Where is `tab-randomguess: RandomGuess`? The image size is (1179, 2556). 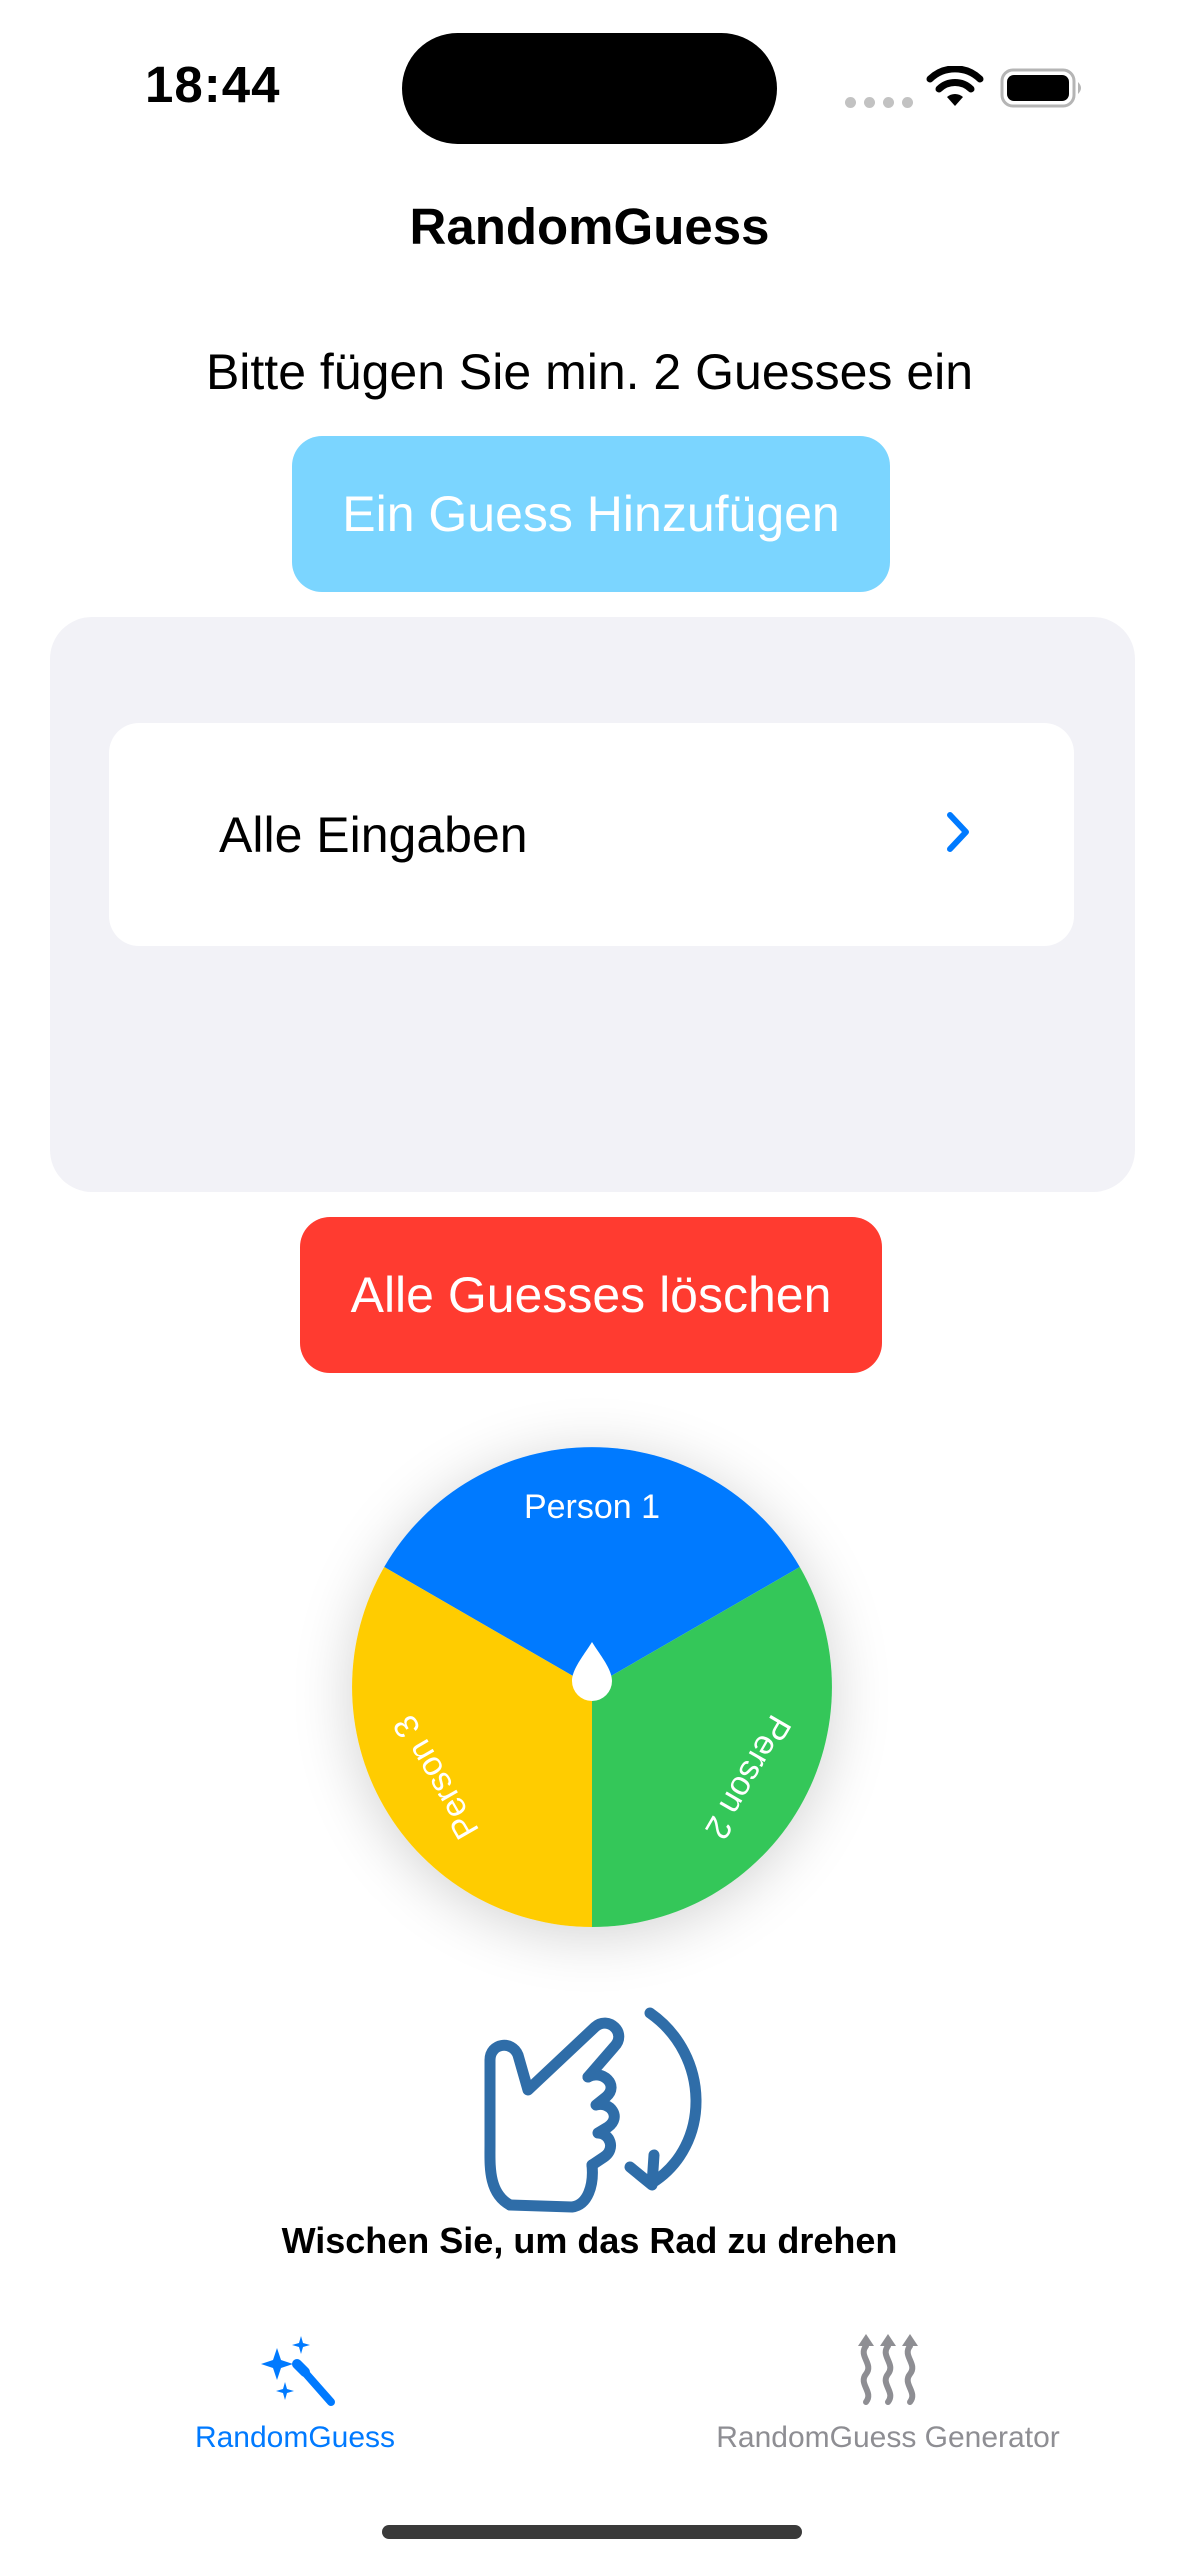 tab-randomguess: RandomGuess is located at coordinates (295, 2392).